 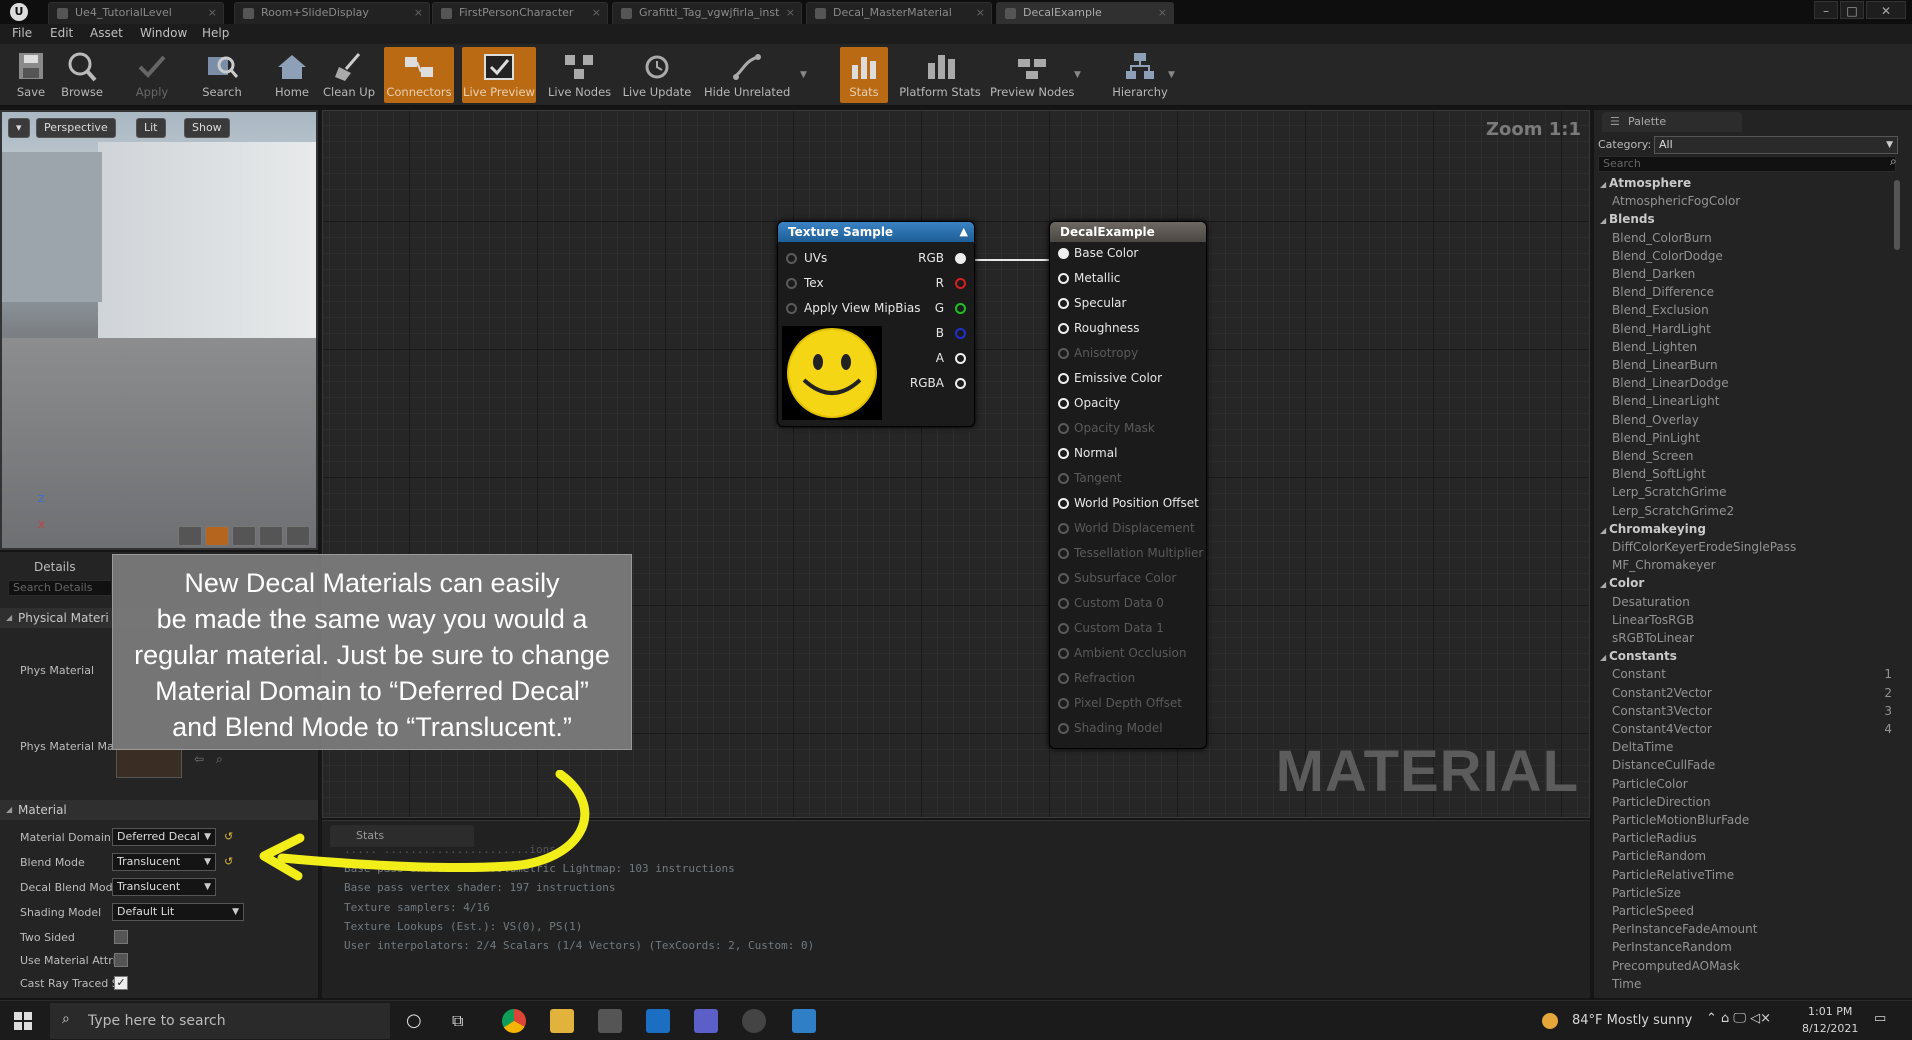 What do you see at coordinates (499, 75) in the screenshot?
I see `live-preview-button: Live Preview` at bounding box center [499, 75].